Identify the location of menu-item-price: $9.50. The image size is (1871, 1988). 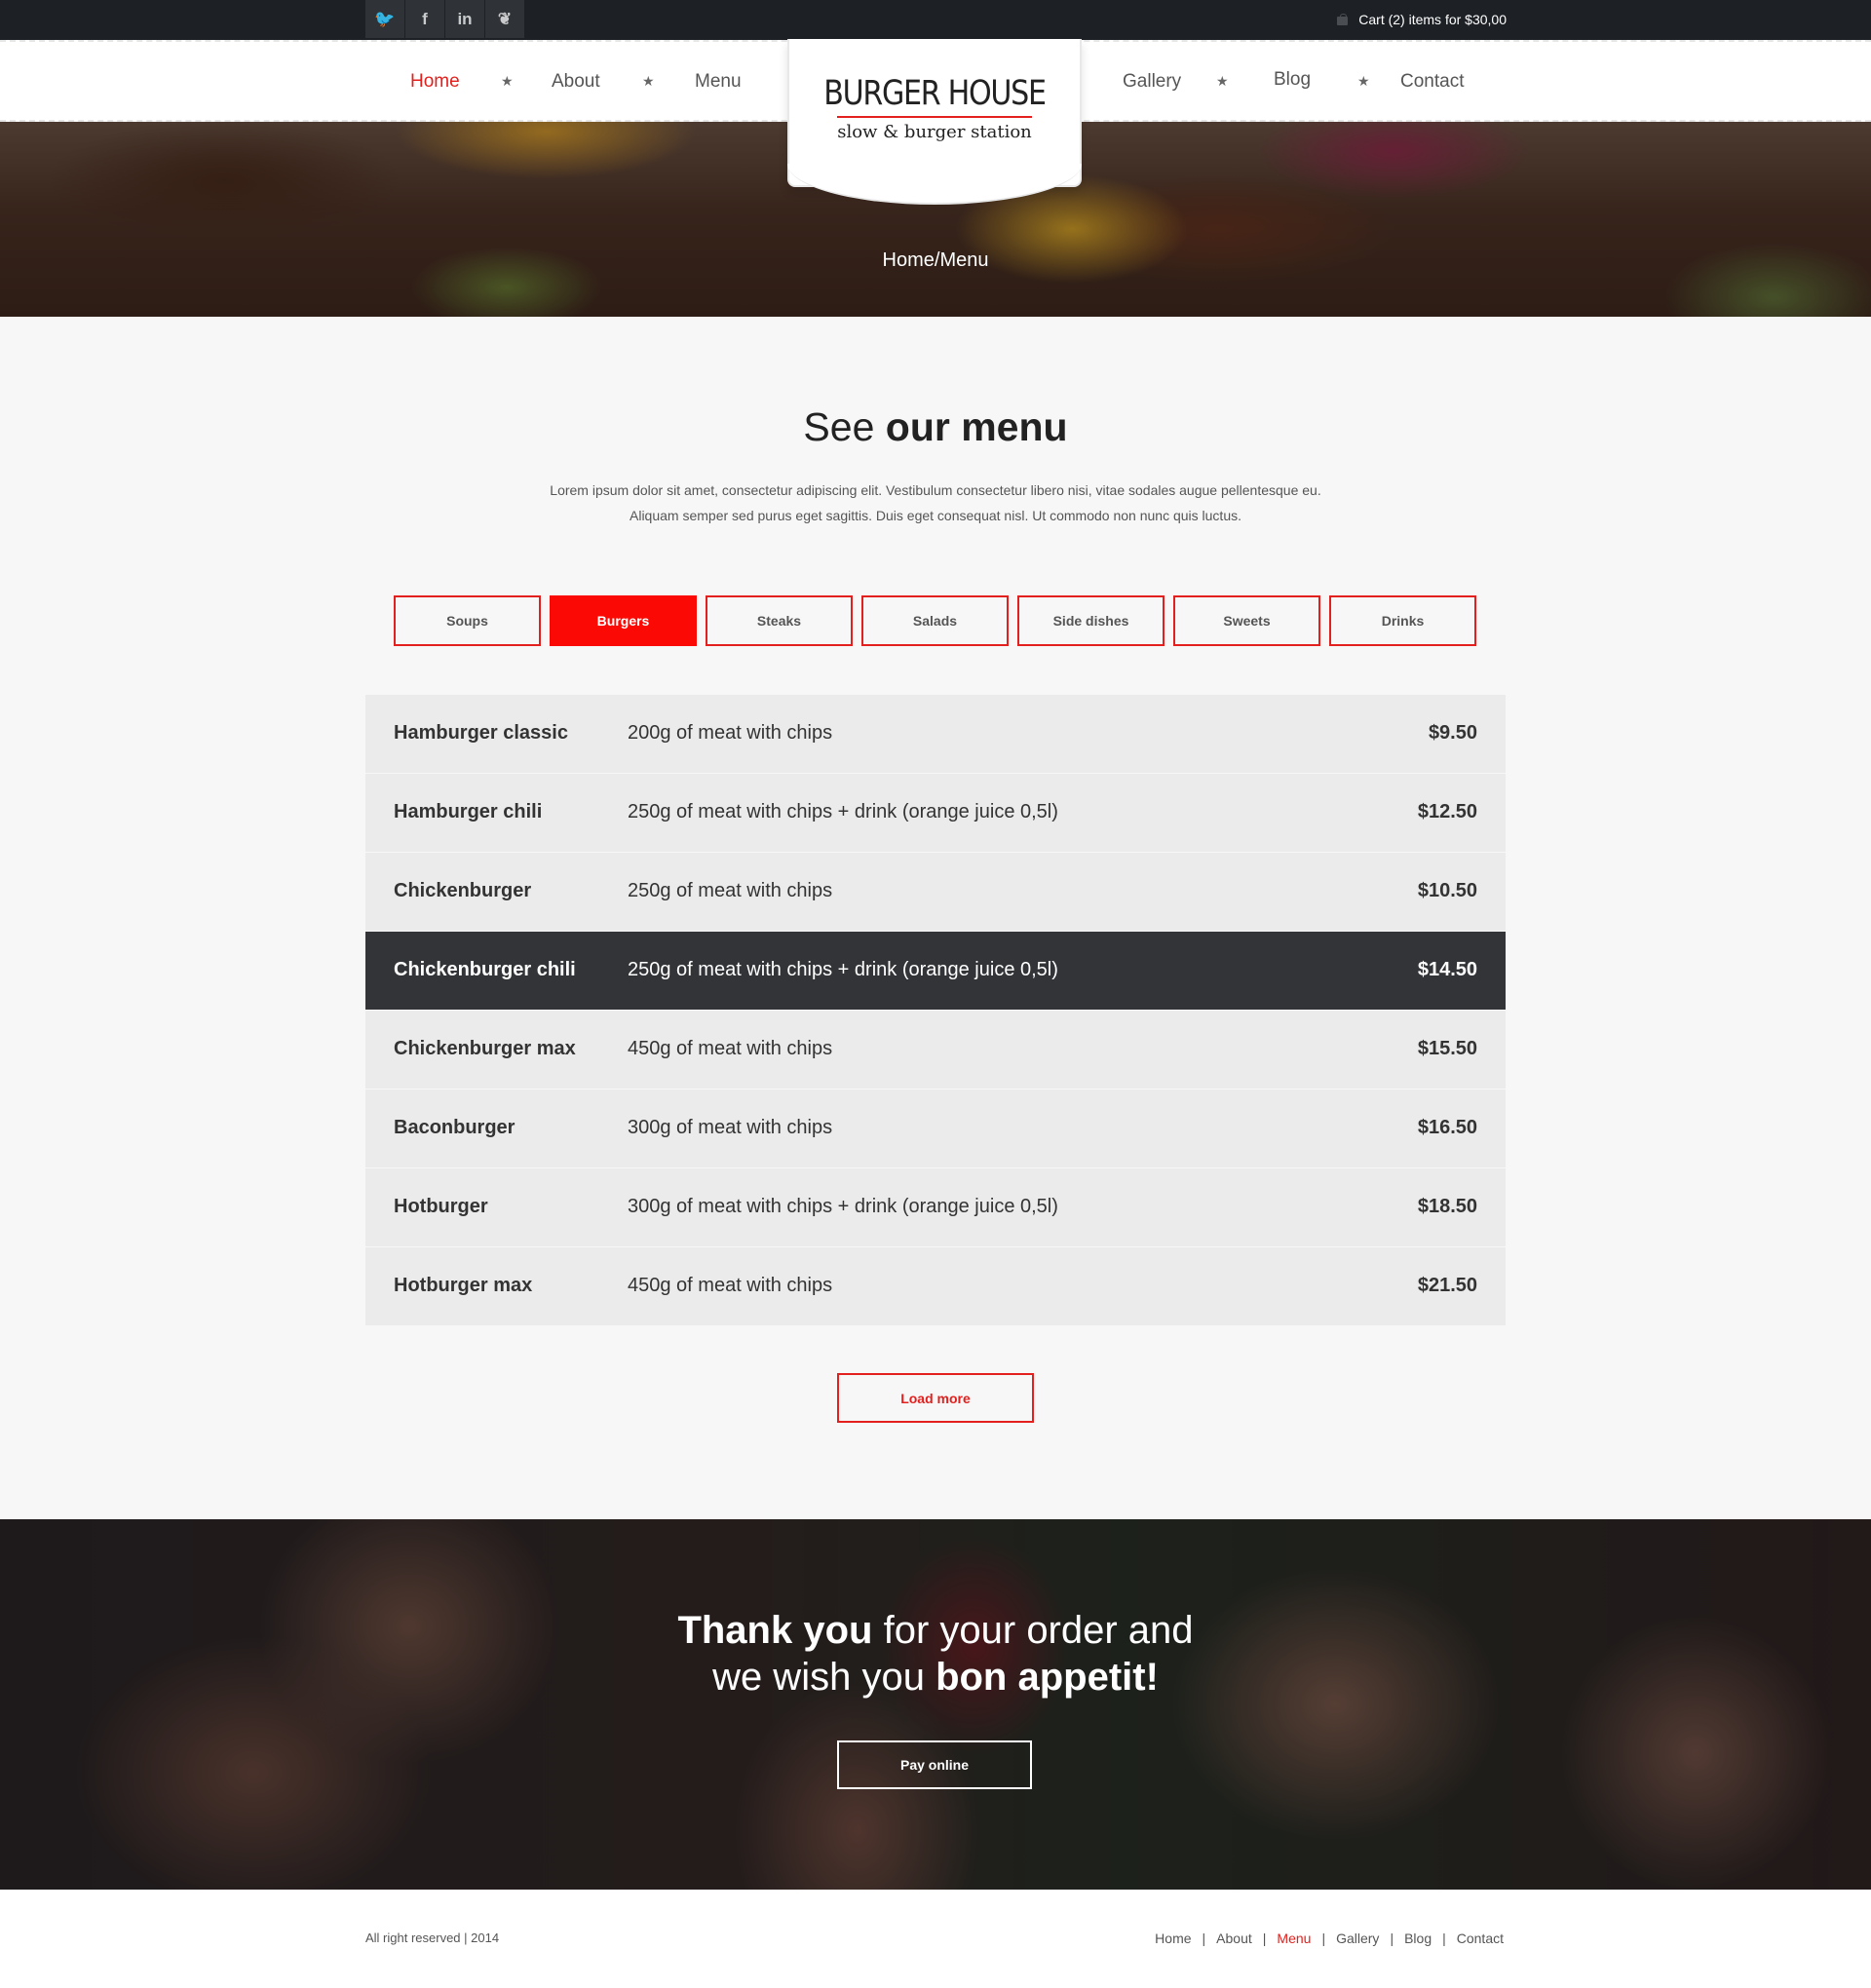
(1452, 733).